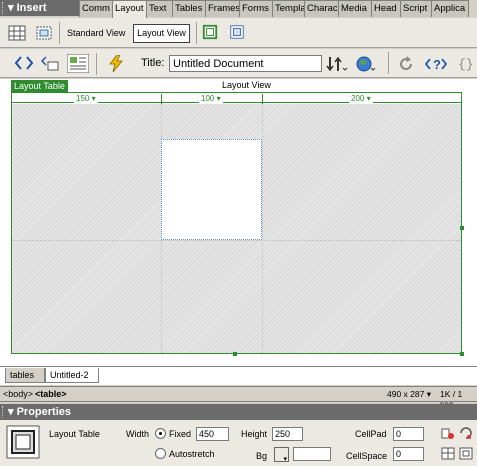 This screenshot has height=466, width=477. I want to click on cellpad-label: CellPad, so click(371, 434).